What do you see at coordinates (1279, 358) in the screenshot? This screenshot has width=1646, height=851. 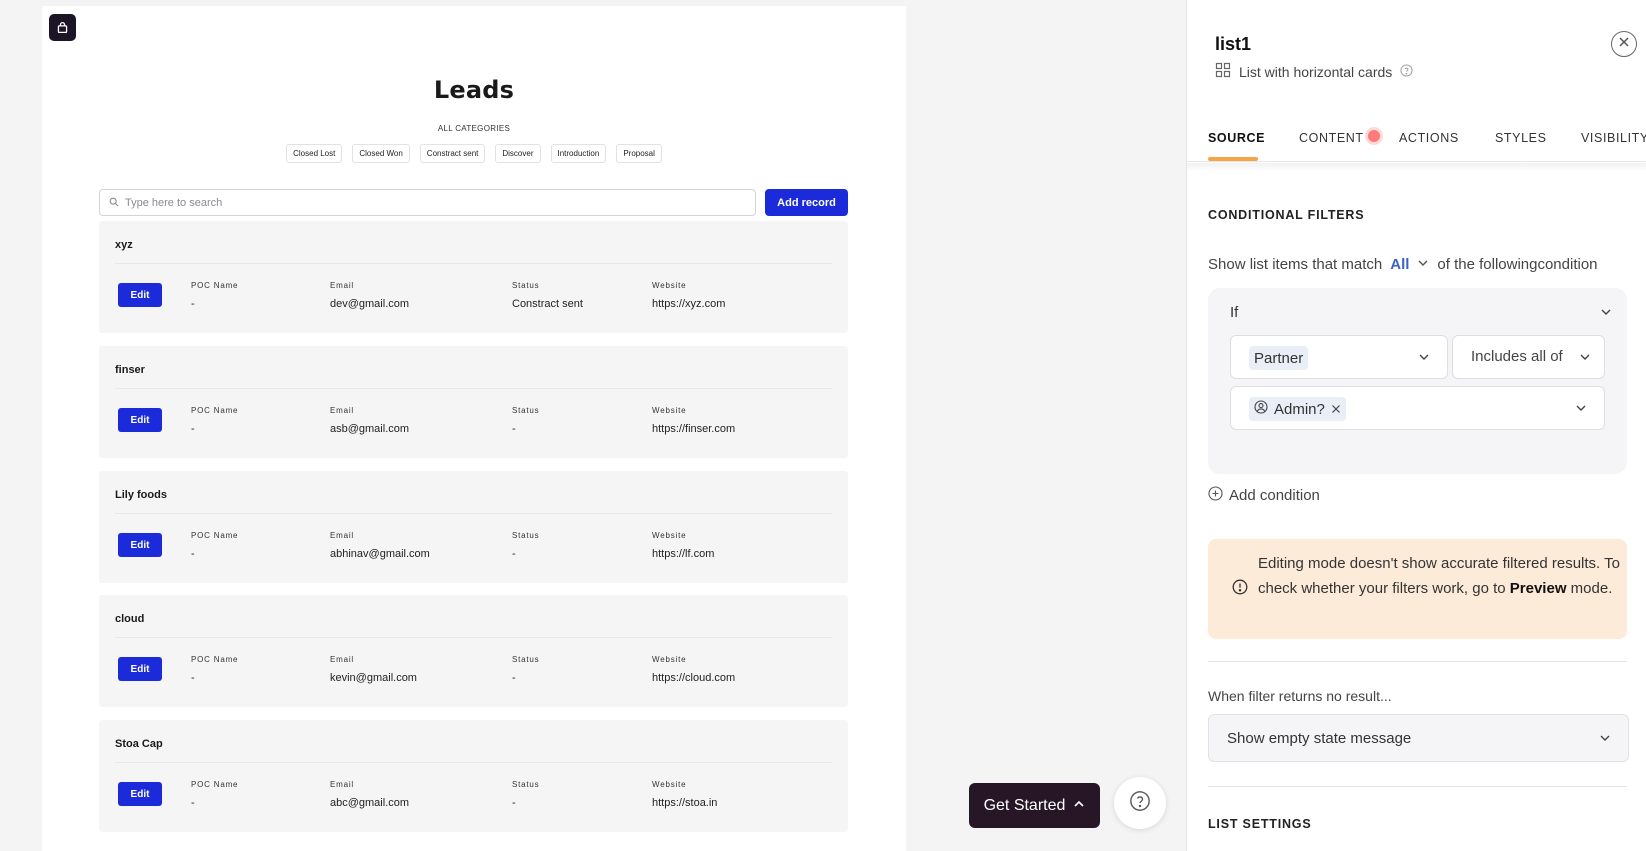 I see `field-tag: Partner` at bounding box center [1279, 358].